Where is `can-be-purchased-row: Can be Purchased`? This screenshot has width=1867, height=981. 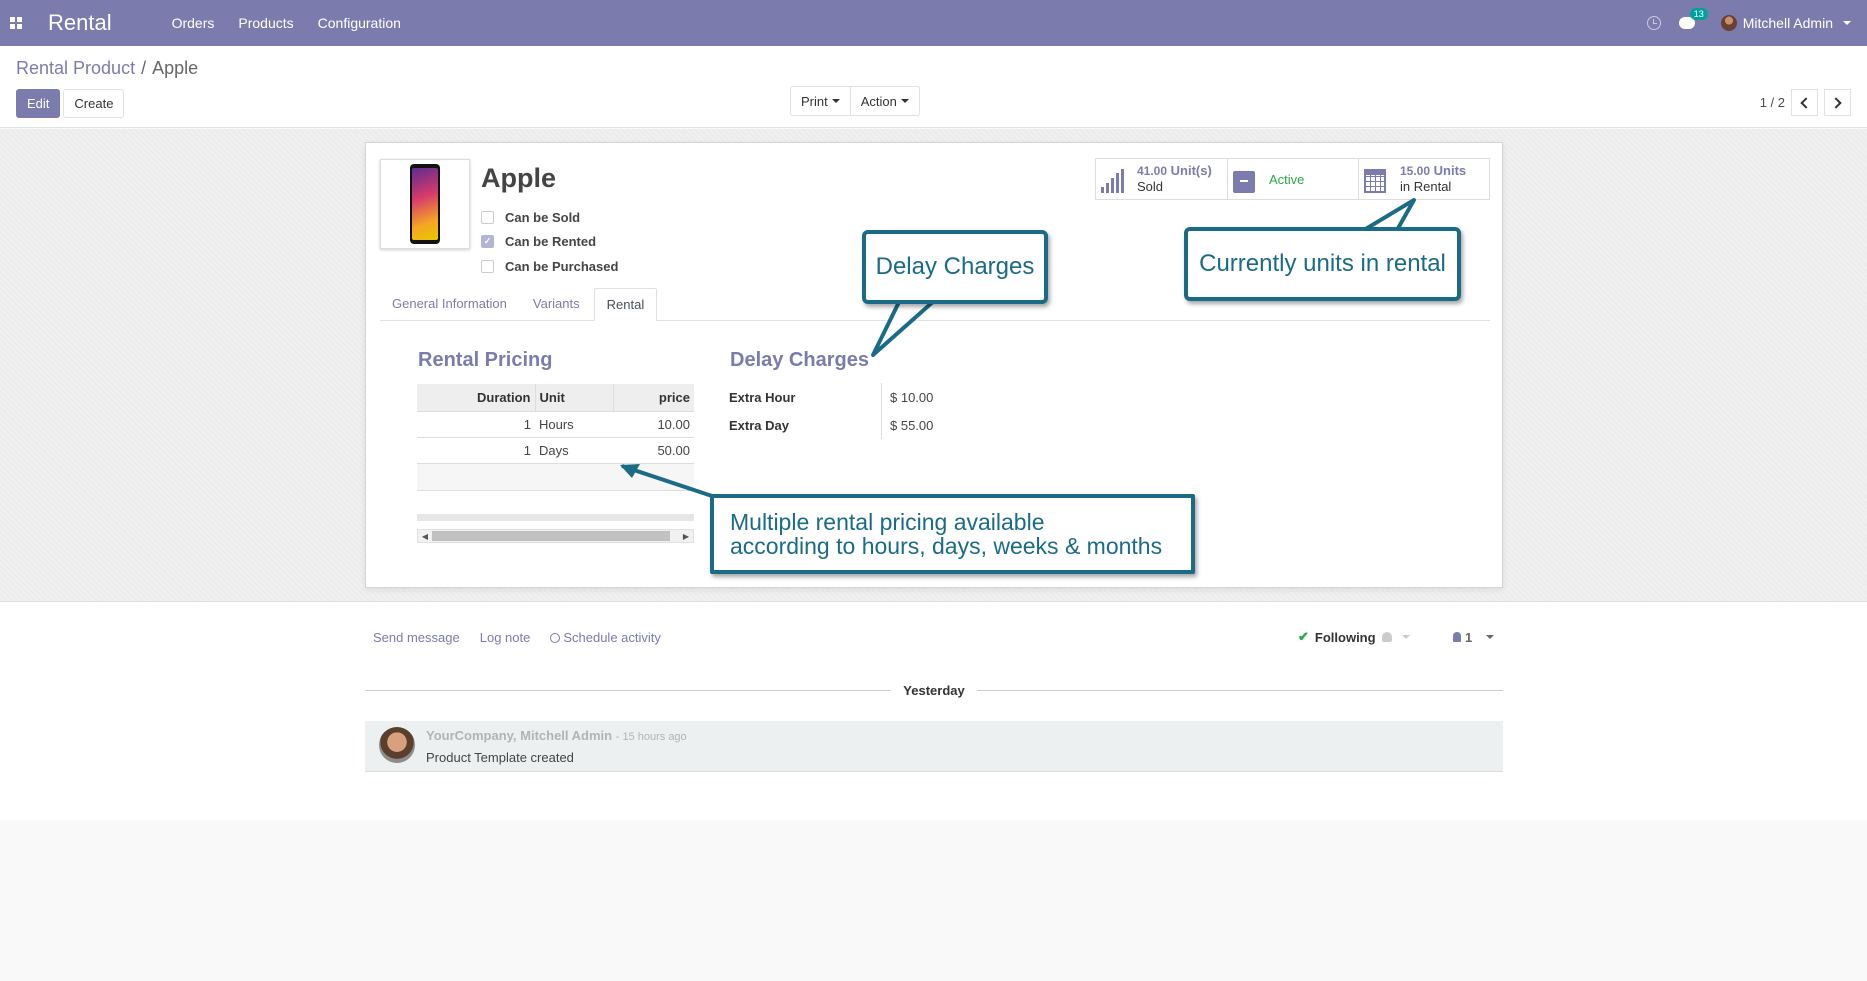
can-be-purchased-row: Can be Purchased is located at coordinates (549, 266).